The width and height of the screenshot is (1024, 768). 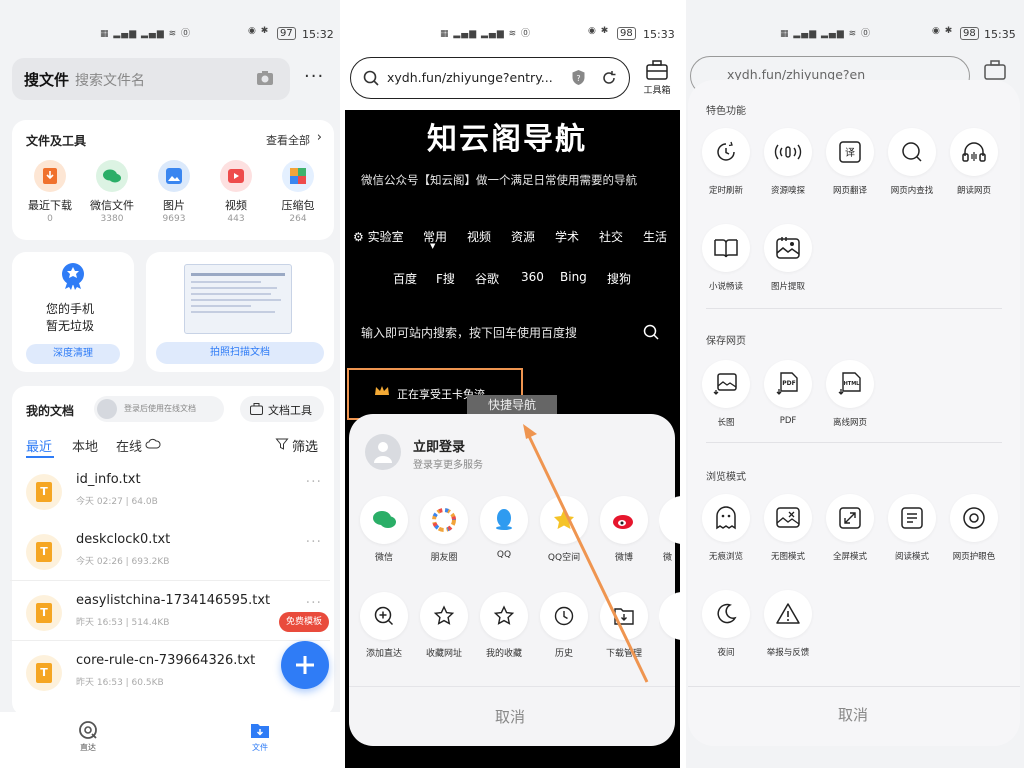 What do you see at coordinates (912, 518) in the screenshot?
I see `reader-icon` at bounding box center [912, 518].